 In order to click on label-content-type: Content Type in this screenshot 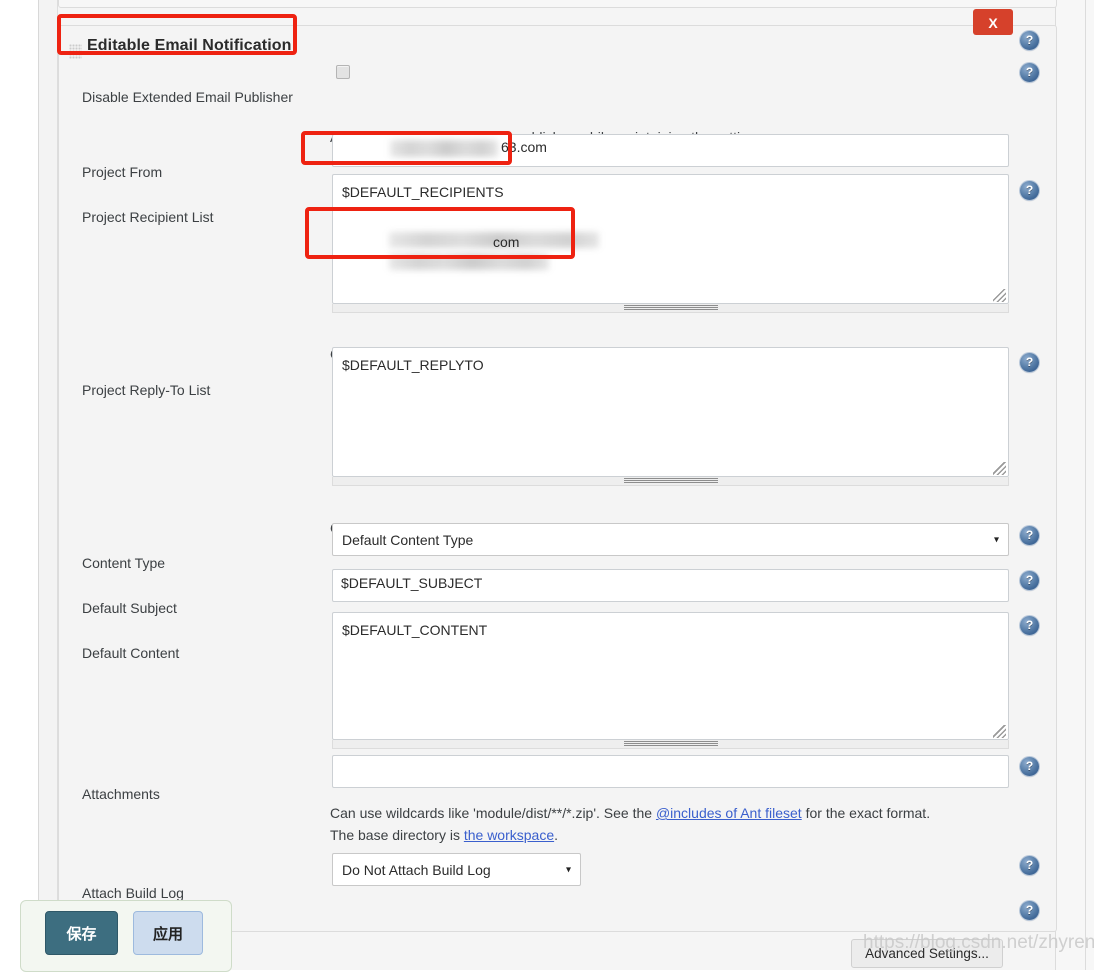, I will do `click(124, 563)`.